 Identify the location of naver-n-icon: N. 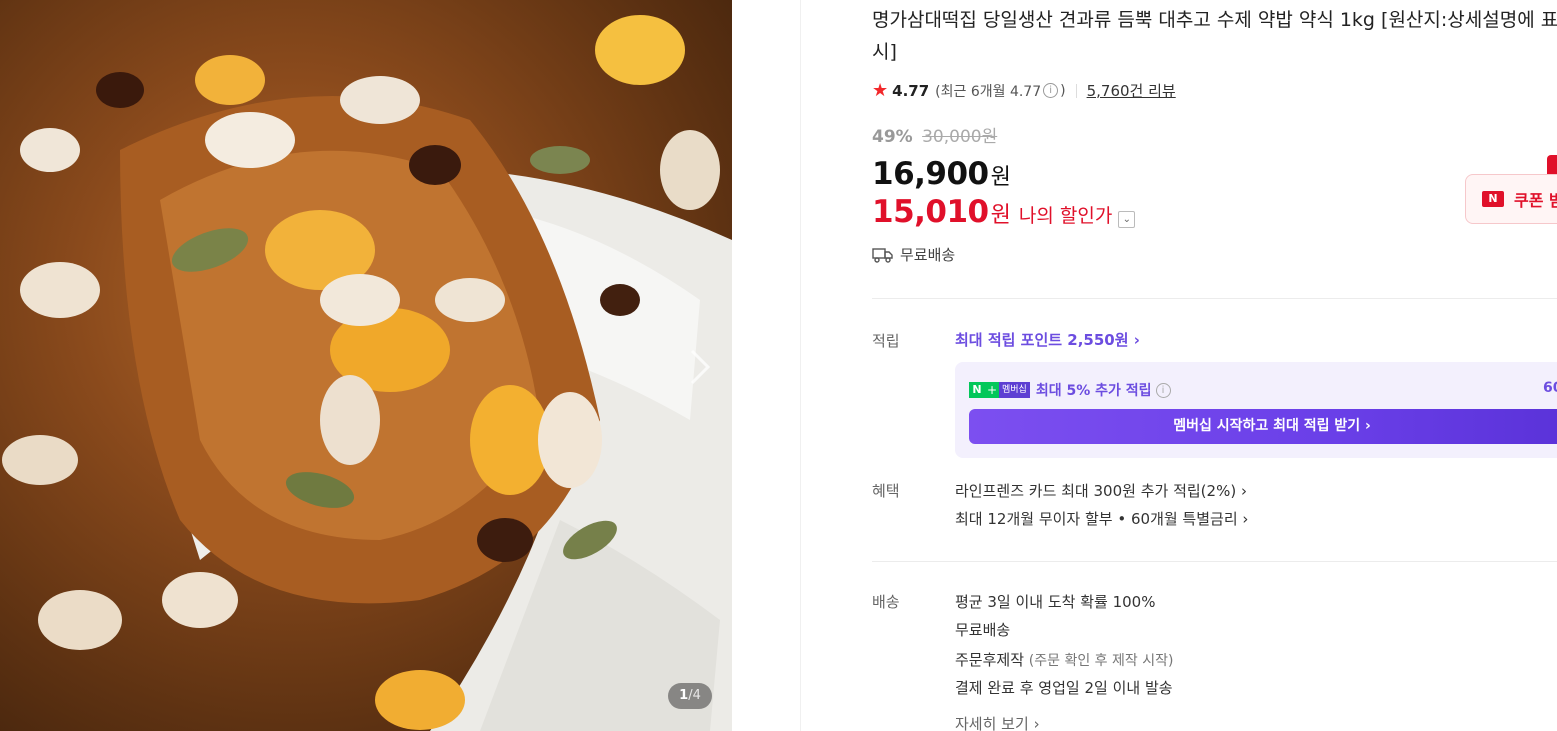
(1493, 199).